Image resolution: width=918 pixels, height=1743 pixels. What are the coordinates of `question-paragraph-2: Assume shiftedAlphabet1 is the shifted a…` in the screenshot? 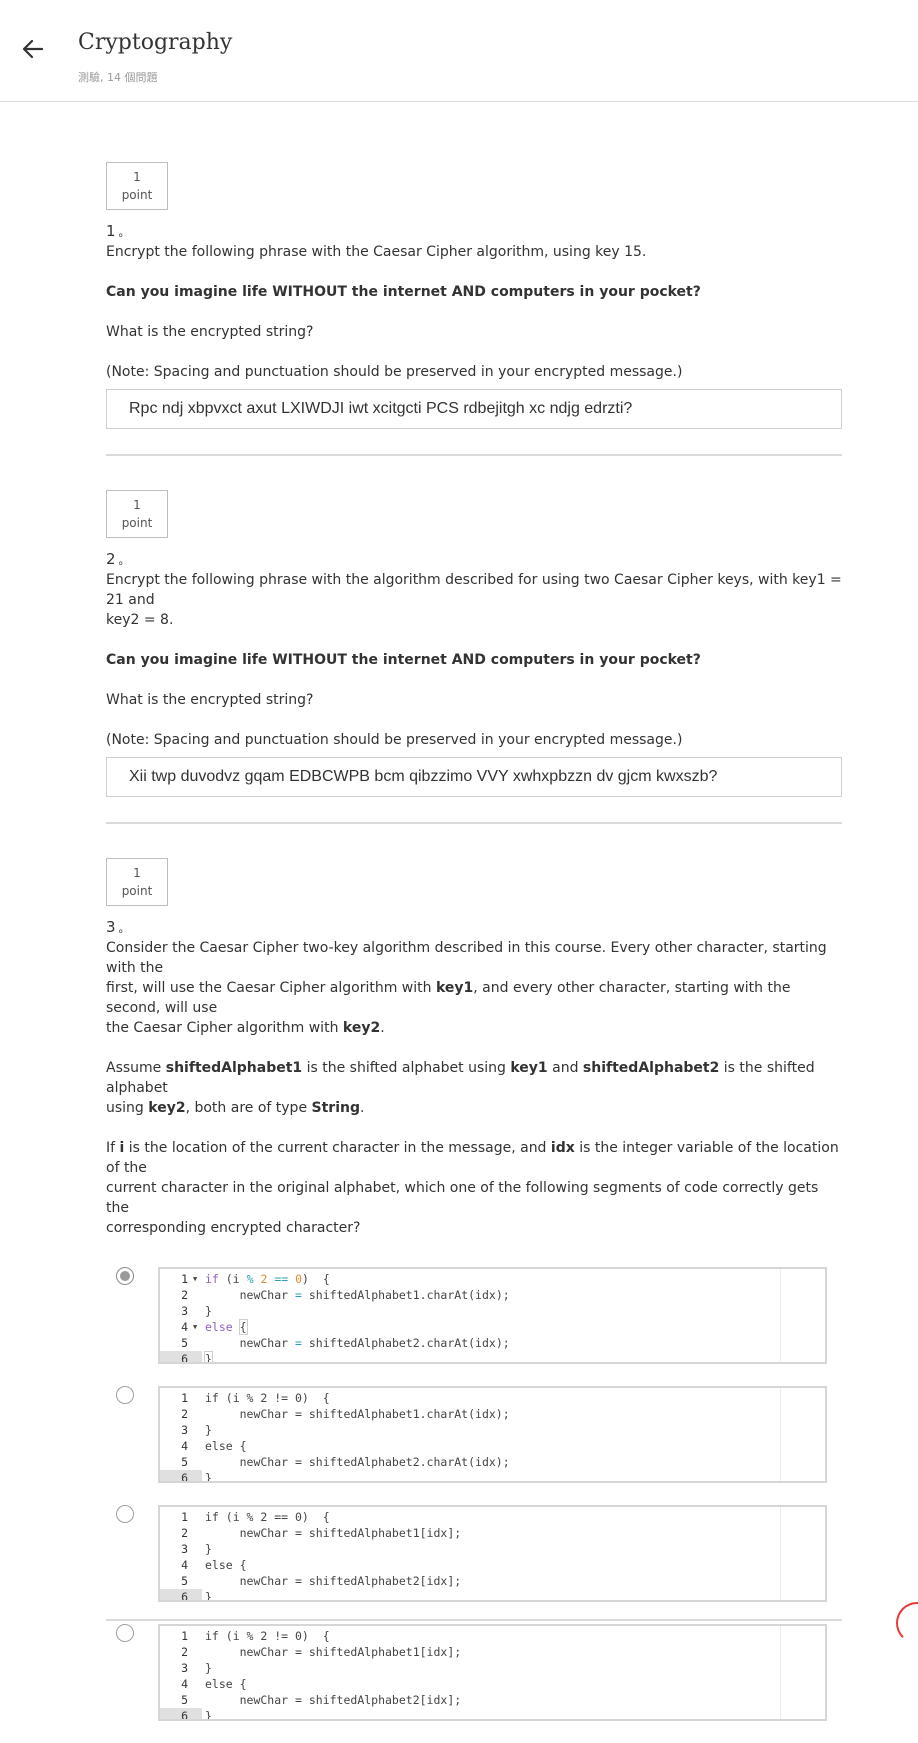 It's located at (460, 1088).